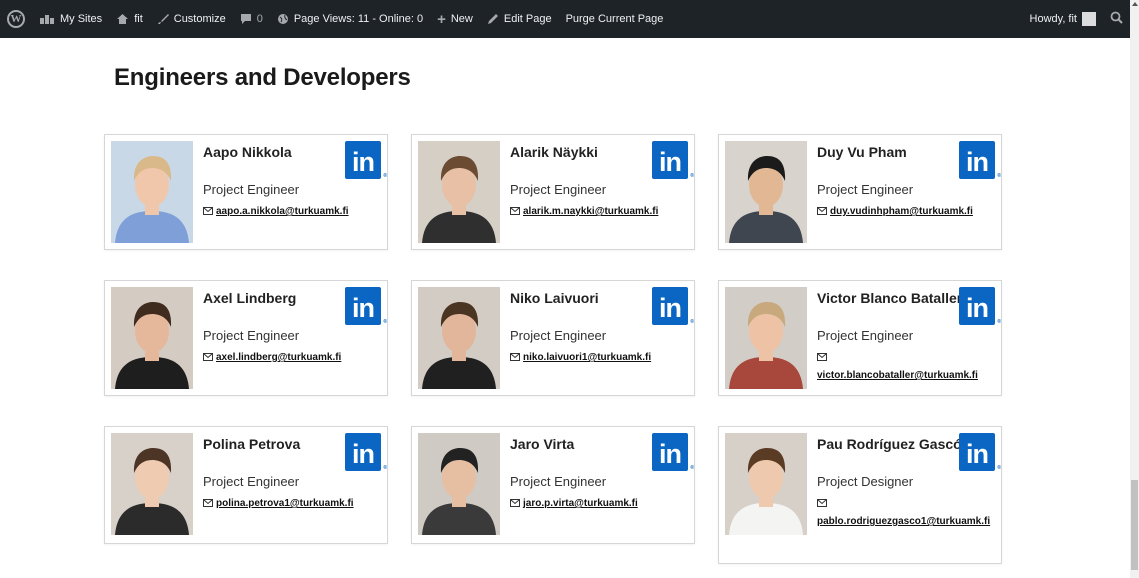 Image resolution: width=1139 pixels, height=578 pixels. Describe the element at coordinates (246, 19) in the screenshot. I see `comment-icon` at that location.